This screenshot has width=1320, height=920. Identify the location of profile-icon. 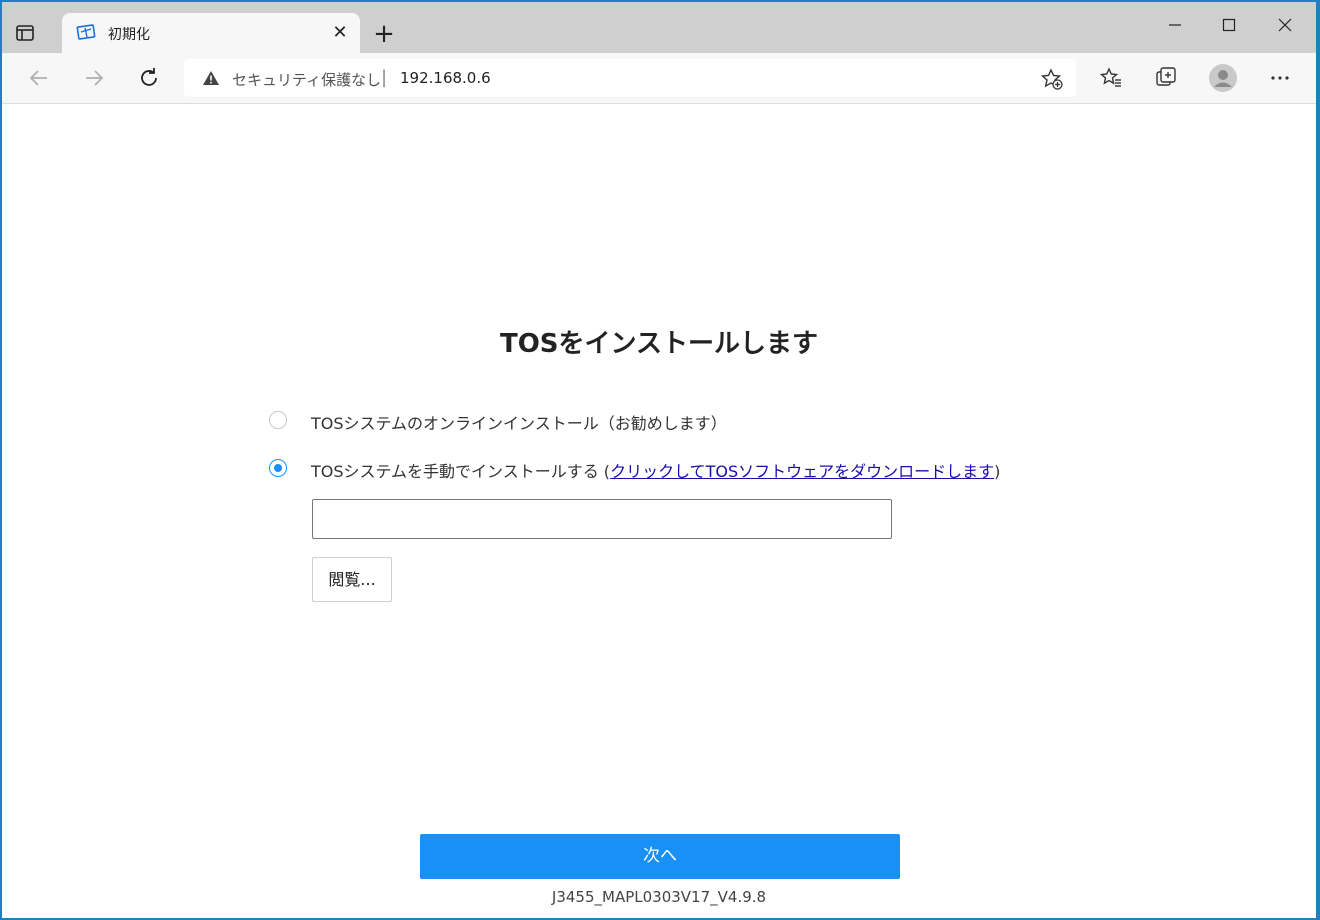
(1223, 78).